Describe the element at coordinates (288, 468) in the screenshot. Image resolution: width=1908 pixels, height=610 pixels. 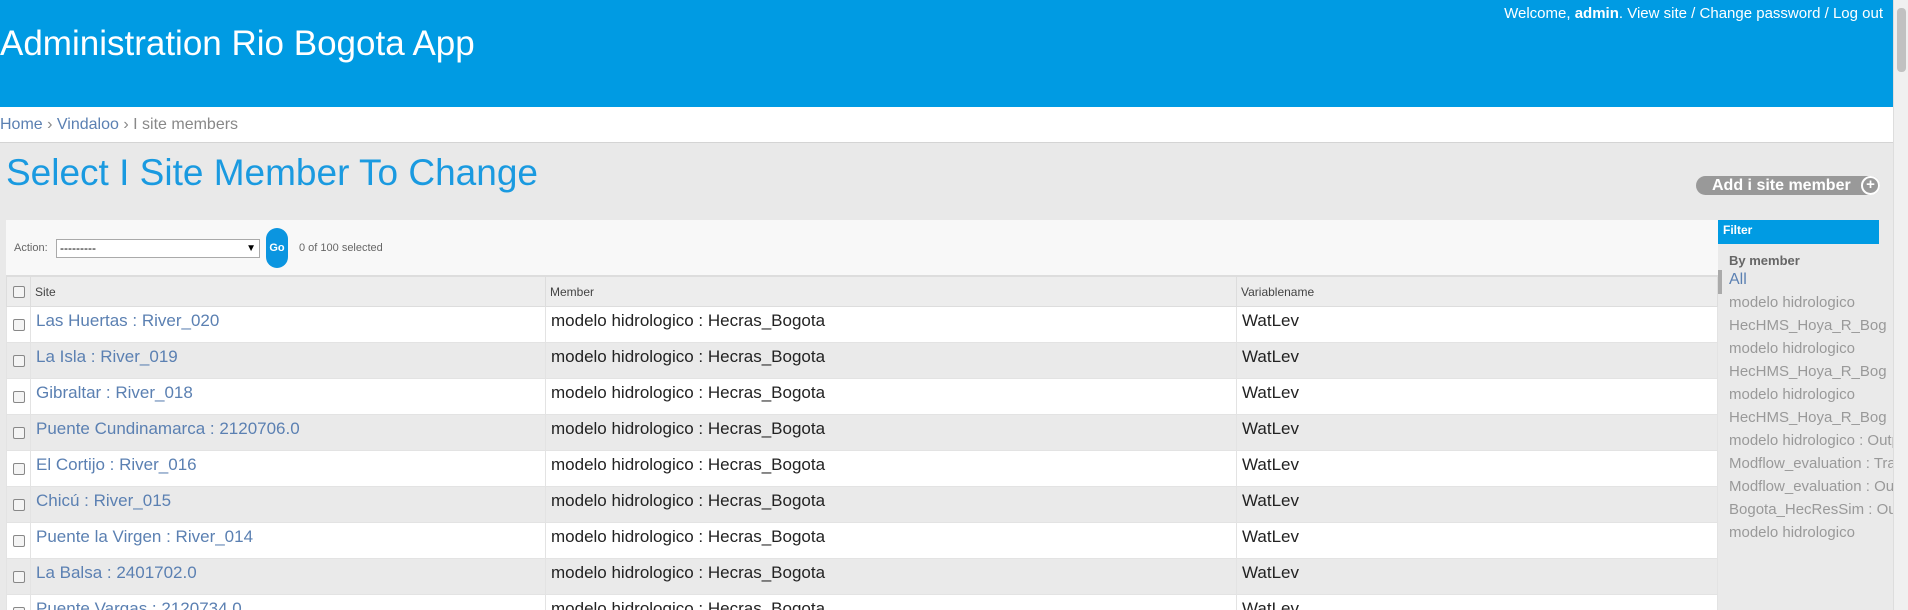
I see `site-cell: El Cortijo : River_016` at that location.